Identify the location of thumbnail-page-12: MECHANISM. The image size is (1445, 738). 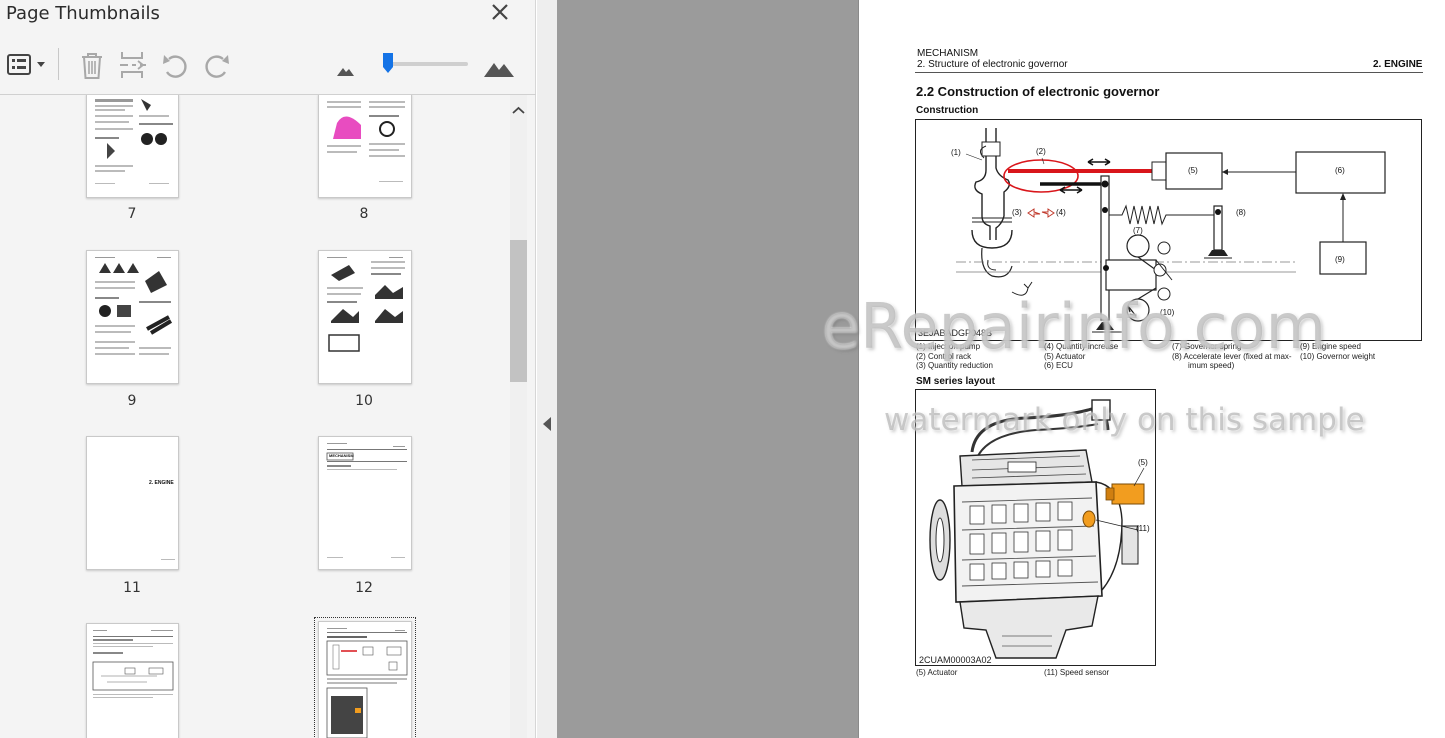
(365, 503).